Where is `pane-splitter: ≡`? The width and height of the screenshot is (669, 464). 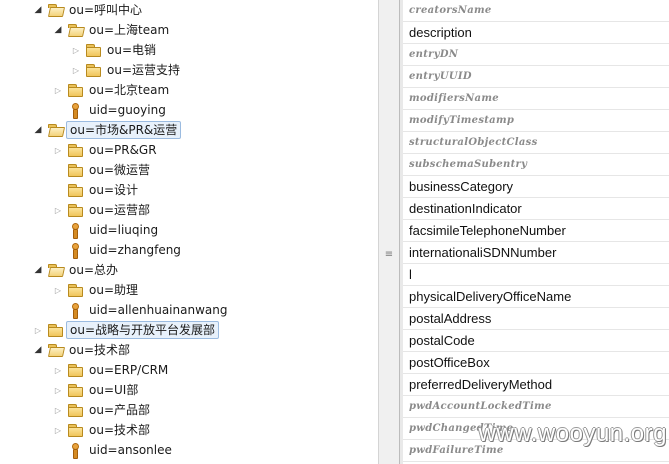
pane-splitter: ≡ is located at coordinates (389, 232).